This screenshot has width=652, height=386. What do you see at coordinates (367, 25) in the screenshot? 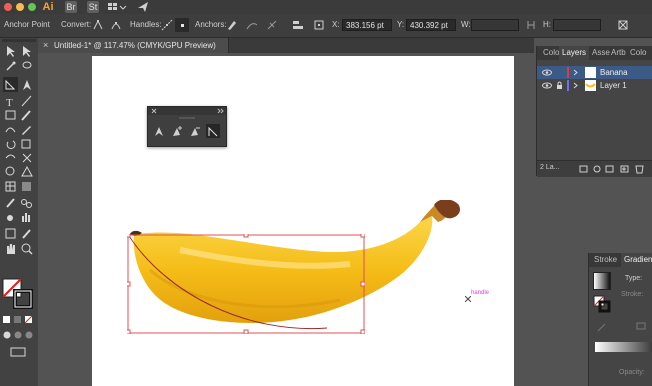
I see `x-position-field: 383.156 pt` at bounding box center [367, 25].